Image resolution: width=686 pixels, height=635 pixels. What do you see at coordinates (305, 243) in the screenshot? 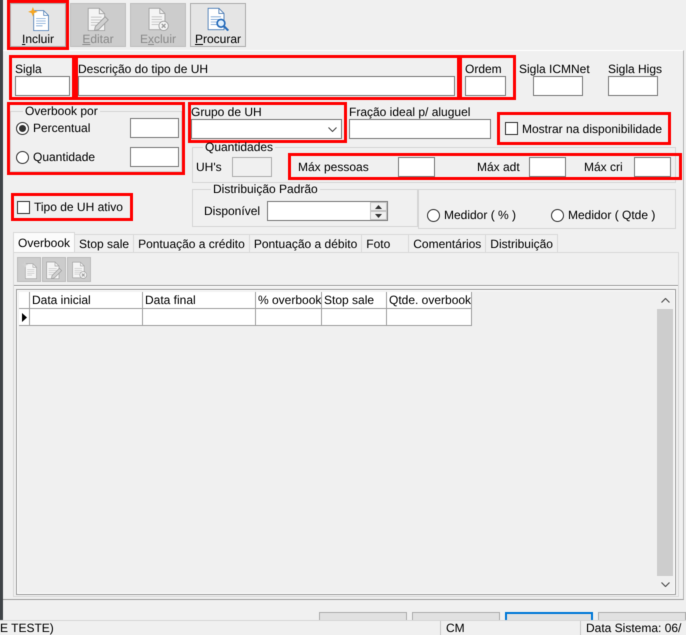
I see `tab: Pontuação a débito` at bounding box center [305, 243].